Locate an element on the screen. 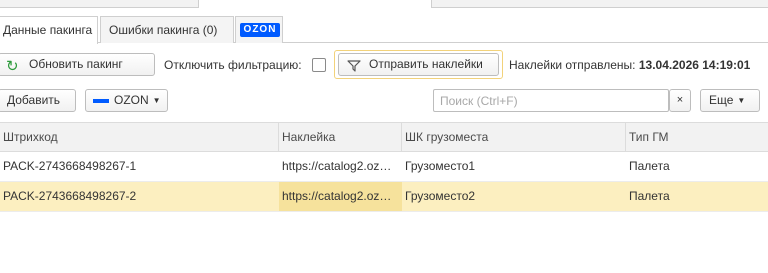 The height and width of the screenshot is (273, 768). tab-packing-data: Данные пакинга is located at coordinates (49, 30).